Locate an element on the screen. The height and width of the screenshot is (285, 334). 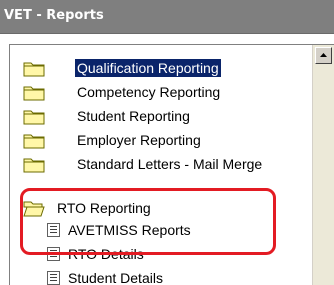
scroll-up-button is located at coordinates (323, 55).